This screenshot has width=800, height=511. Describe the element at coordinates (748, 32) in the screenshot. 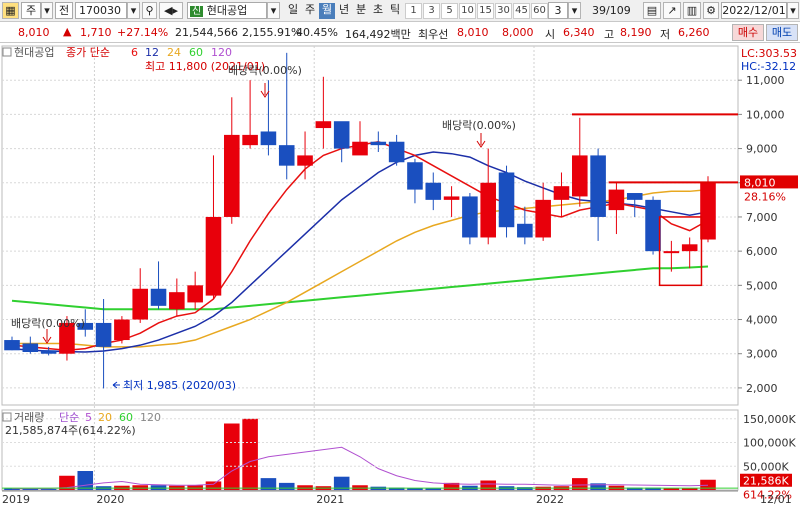

I see `buy-button: 매수` at that location.